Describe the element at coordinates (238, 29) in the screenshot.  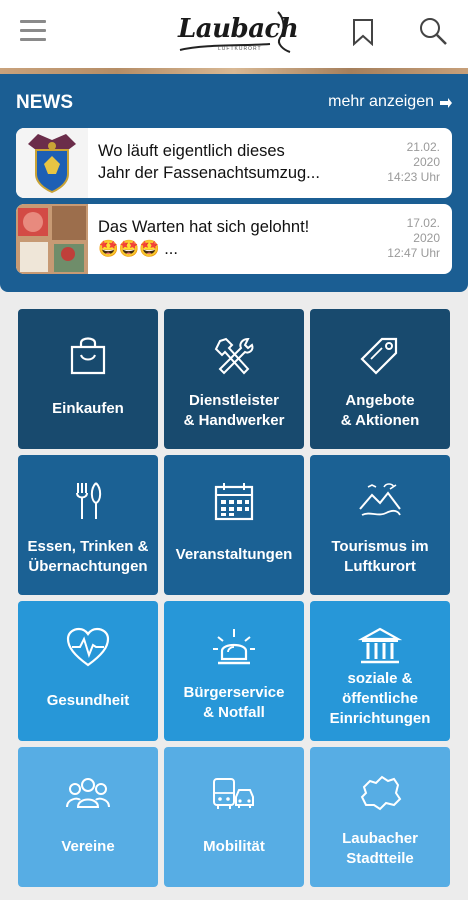
I see `logo-wordmark: Laubach` at that location.